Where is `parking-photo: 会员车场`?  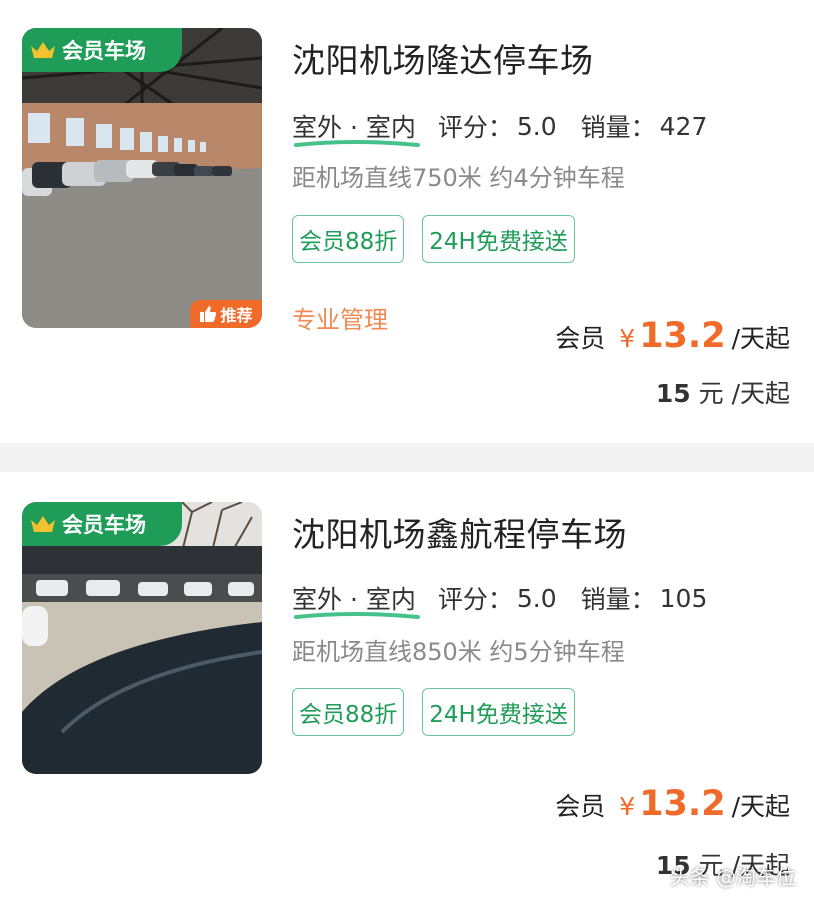
parking-photo: 会员车场 is located at coordinates (142, 638).